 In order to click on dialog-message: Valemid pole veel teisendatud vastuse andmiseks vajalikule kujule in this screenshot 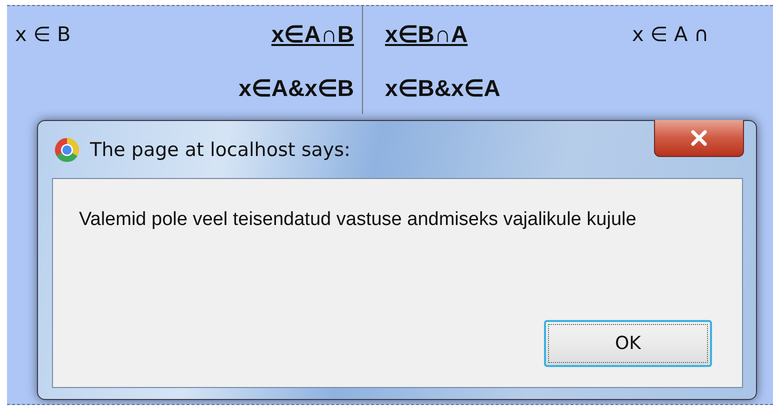, I will do `click(358, 220)`.